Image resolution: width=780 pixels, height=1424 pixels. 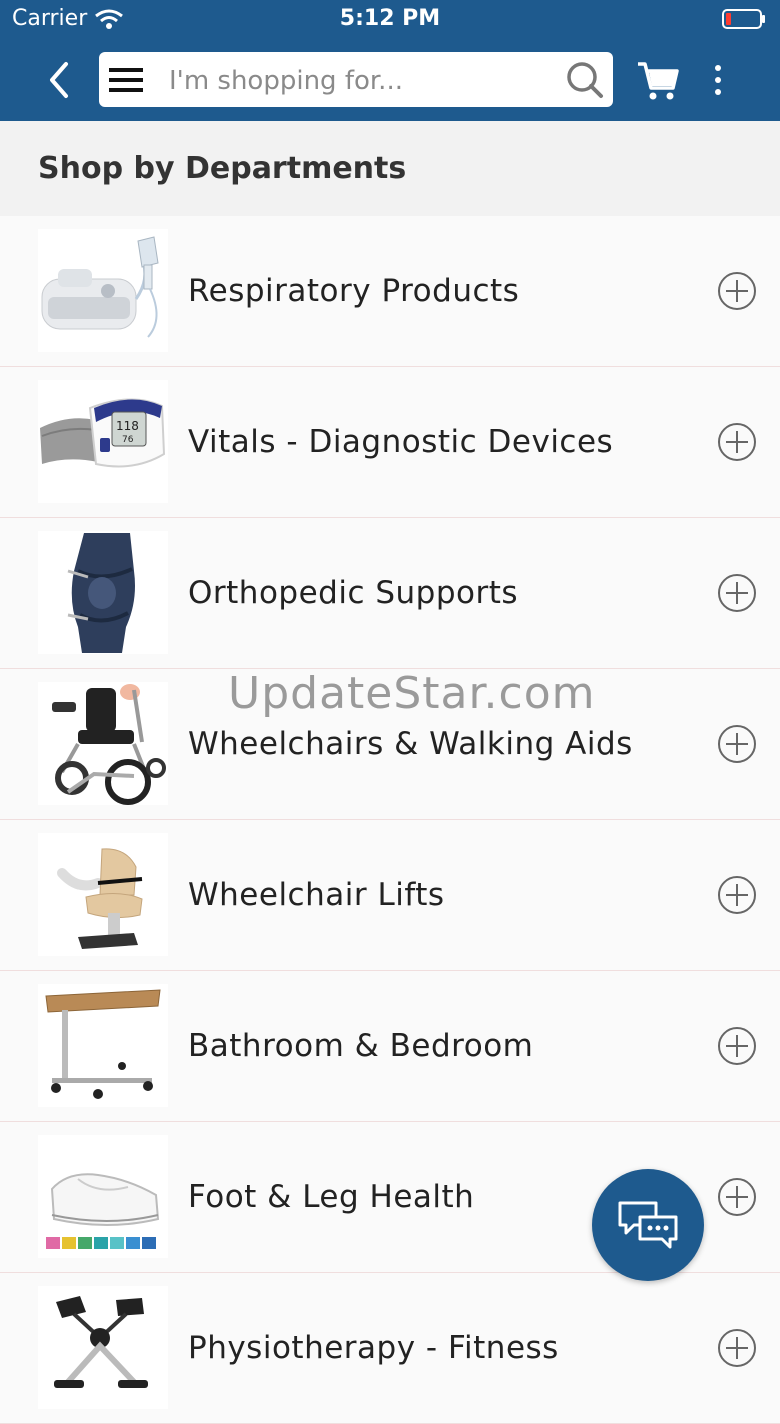 I want to click on blood-pressure-monitor-image: 118 76, so click(x=103, y=441).